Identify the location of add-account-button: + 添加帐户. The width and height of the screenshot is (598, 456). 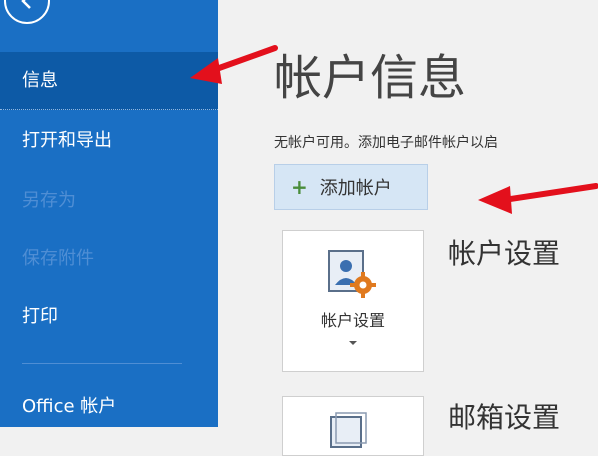
(351, 187).